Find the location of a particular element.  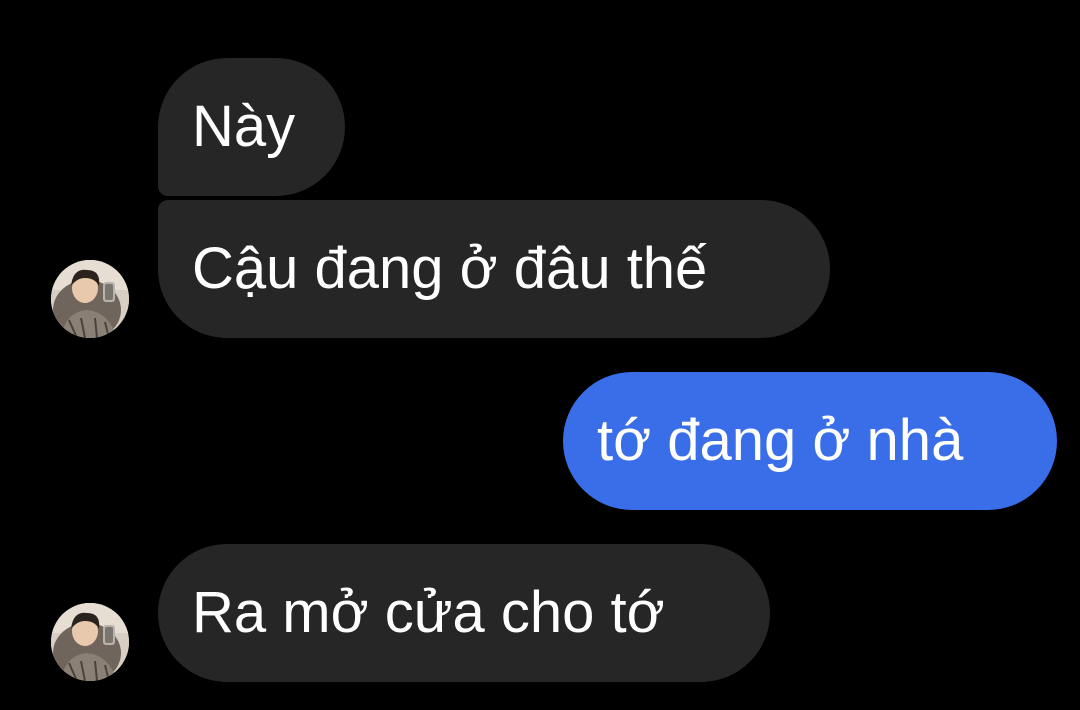

message-bubble-incoming: Ra mở cửa cho tớ is located at coordinates (464, 613).